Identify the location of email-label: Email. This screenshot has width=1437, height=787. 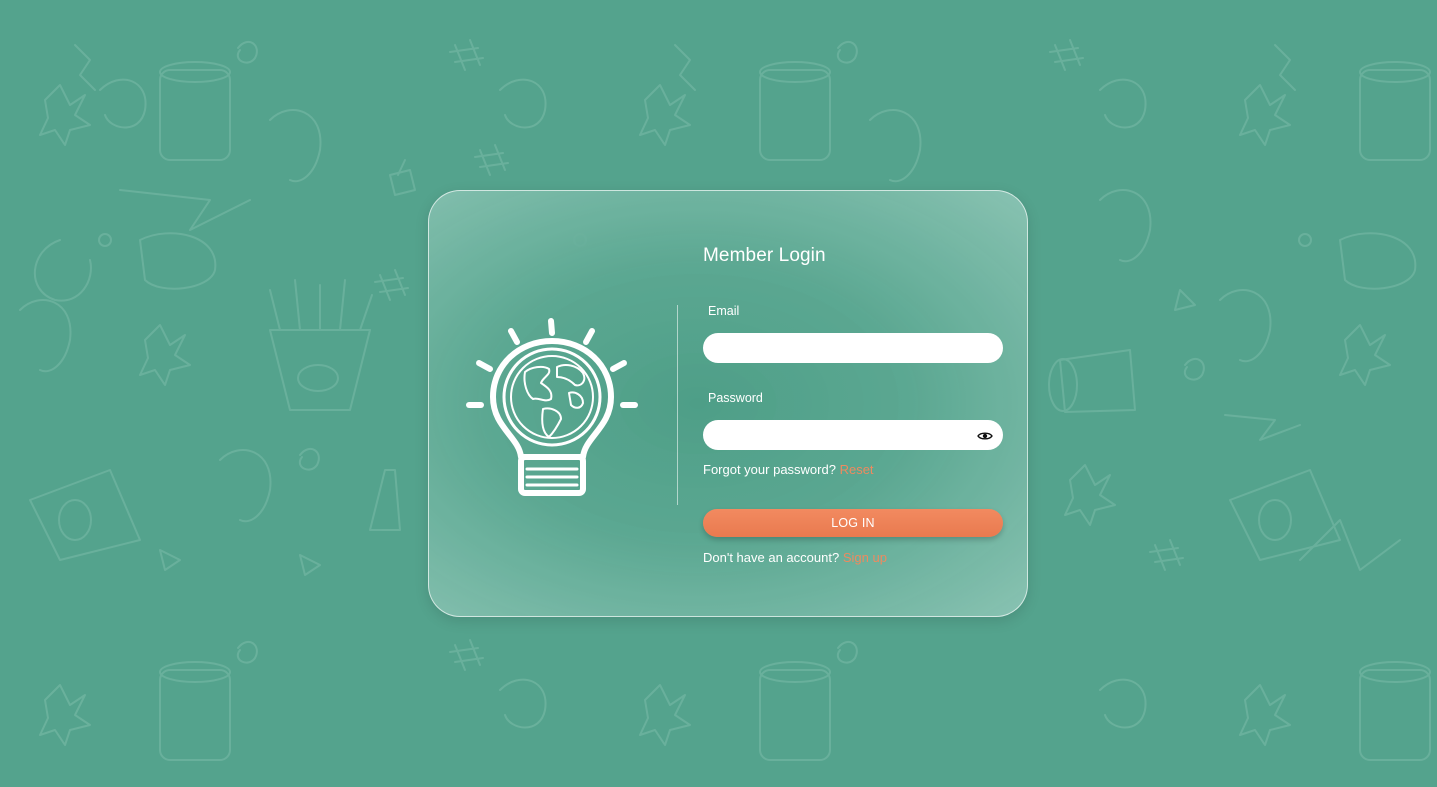
(724, 311).